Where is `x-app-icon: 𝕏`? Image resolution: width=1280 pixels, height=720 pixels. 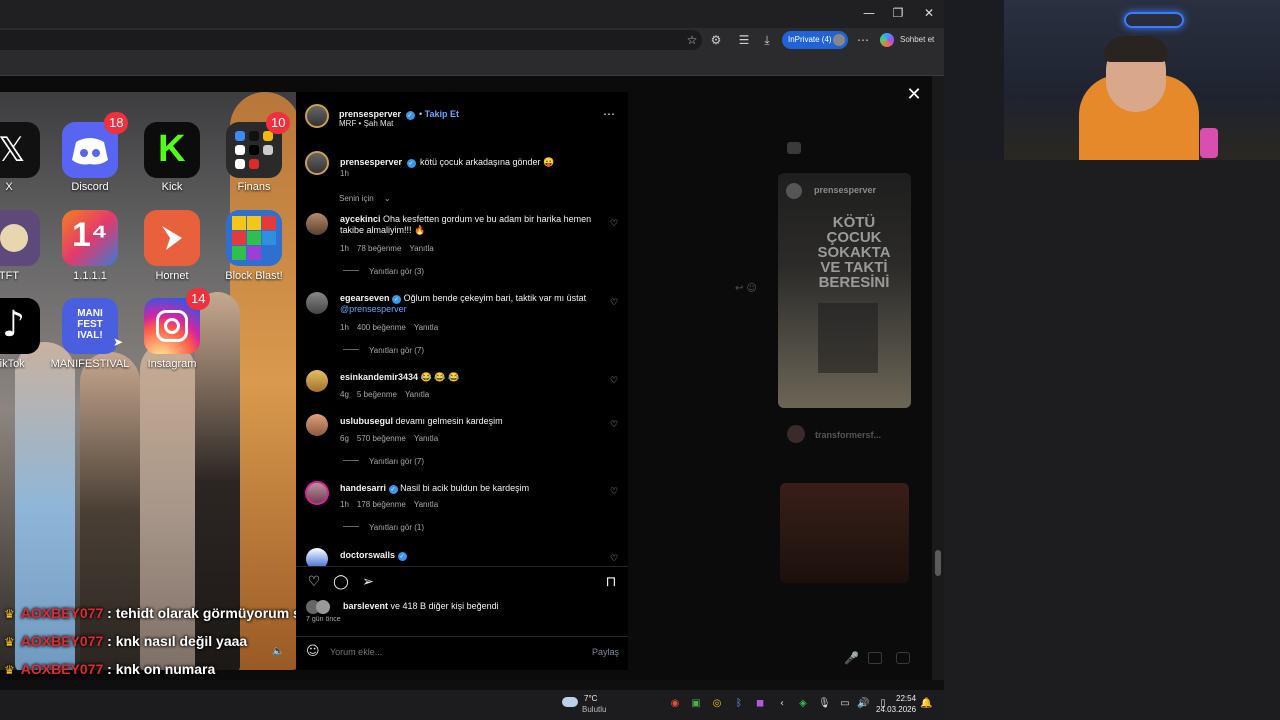 x-app-icon: 𝕏 is located at coordinates (20, 150).